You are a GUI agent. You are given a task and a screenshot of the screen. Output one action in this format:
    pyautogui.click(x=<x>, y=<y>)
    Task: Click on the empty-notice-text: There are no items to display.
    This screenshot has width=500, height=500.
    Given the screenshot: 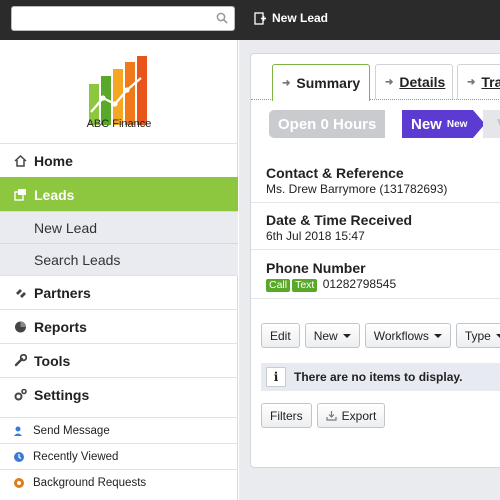 What is the action you would take?
    pyautogui.click(x=378, y=377)
    